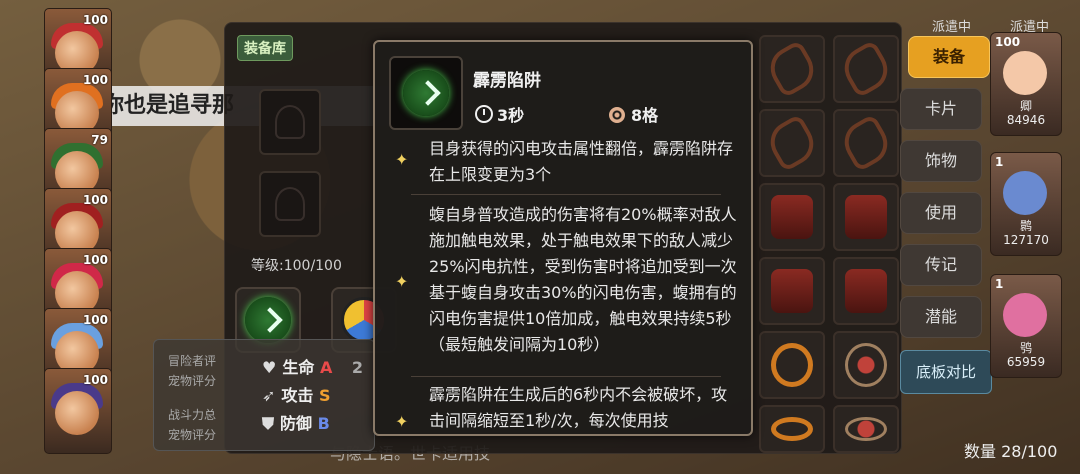 This screenshot has width=1080, height=474. I want to click on stat-defense: ⛊ 防御 B, so click(296, 422).